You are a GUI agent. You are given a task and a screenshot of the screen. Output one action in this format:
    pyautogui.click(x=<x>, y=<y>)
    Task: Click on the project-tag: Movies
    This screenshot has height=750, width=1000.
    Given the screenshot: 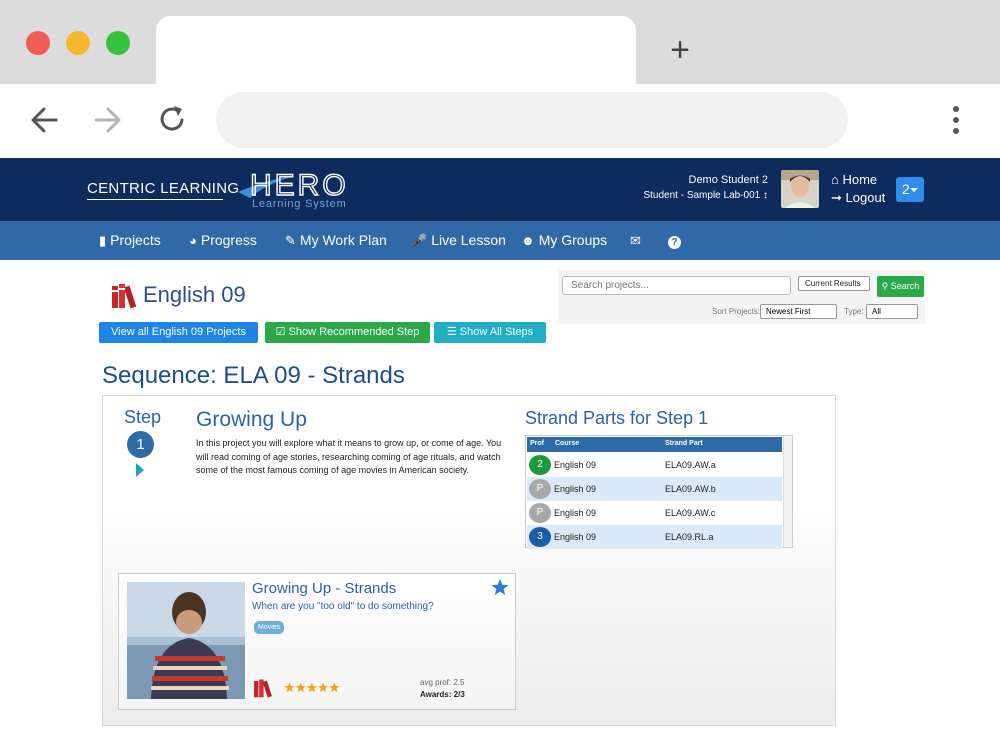 What is the action you would take?
    pyautogui.click(x=269, y=627)
    